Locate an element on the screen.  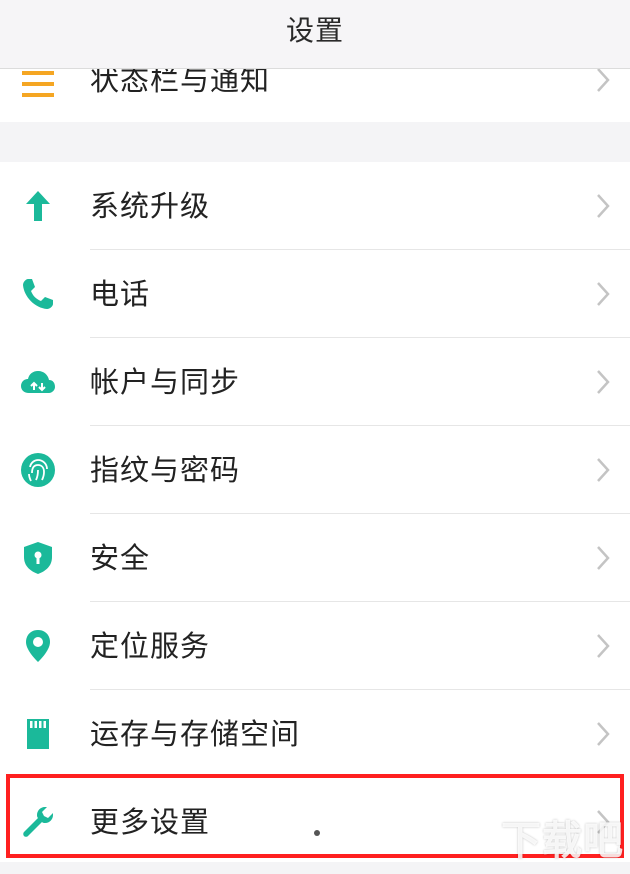
cloud-sync-icon is located at coordinates (38, 382).